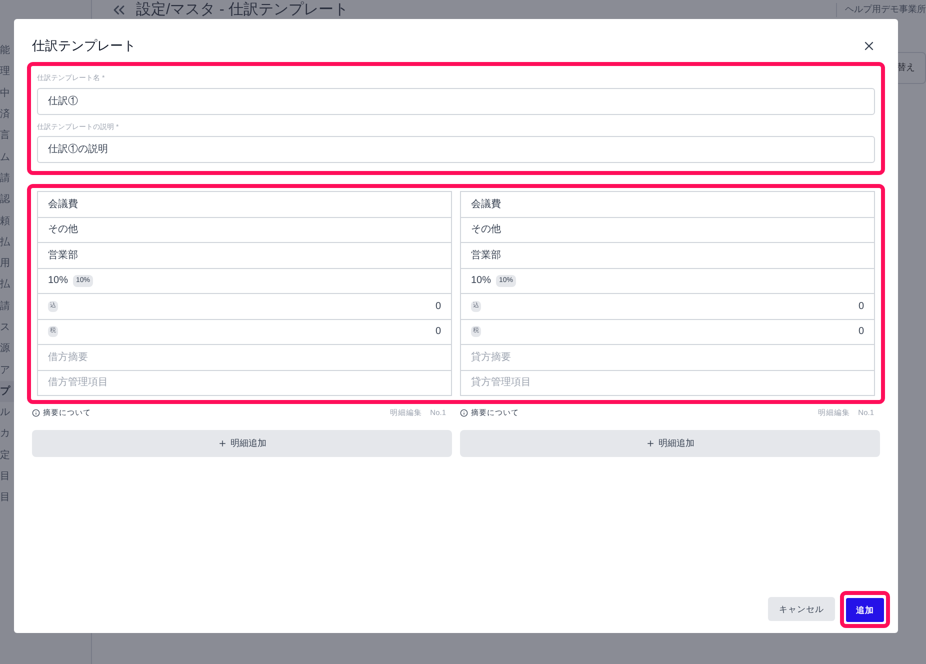 Image resolution: width=926 pixels, height=664 pixels. What do you see at coordinates (456, 101) in the screenshot?
I see `text-field: 仕訳①` at bounding box center [456, 101].